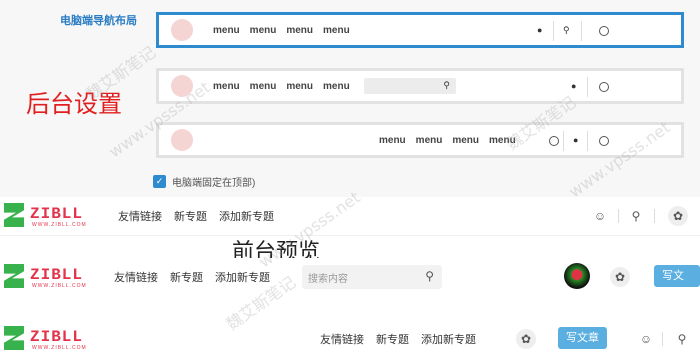 This screenshot has width=700, height=362. I want to click on fixed-top-option: ✓ 电脑端固定在顶部), so click(204, 181).